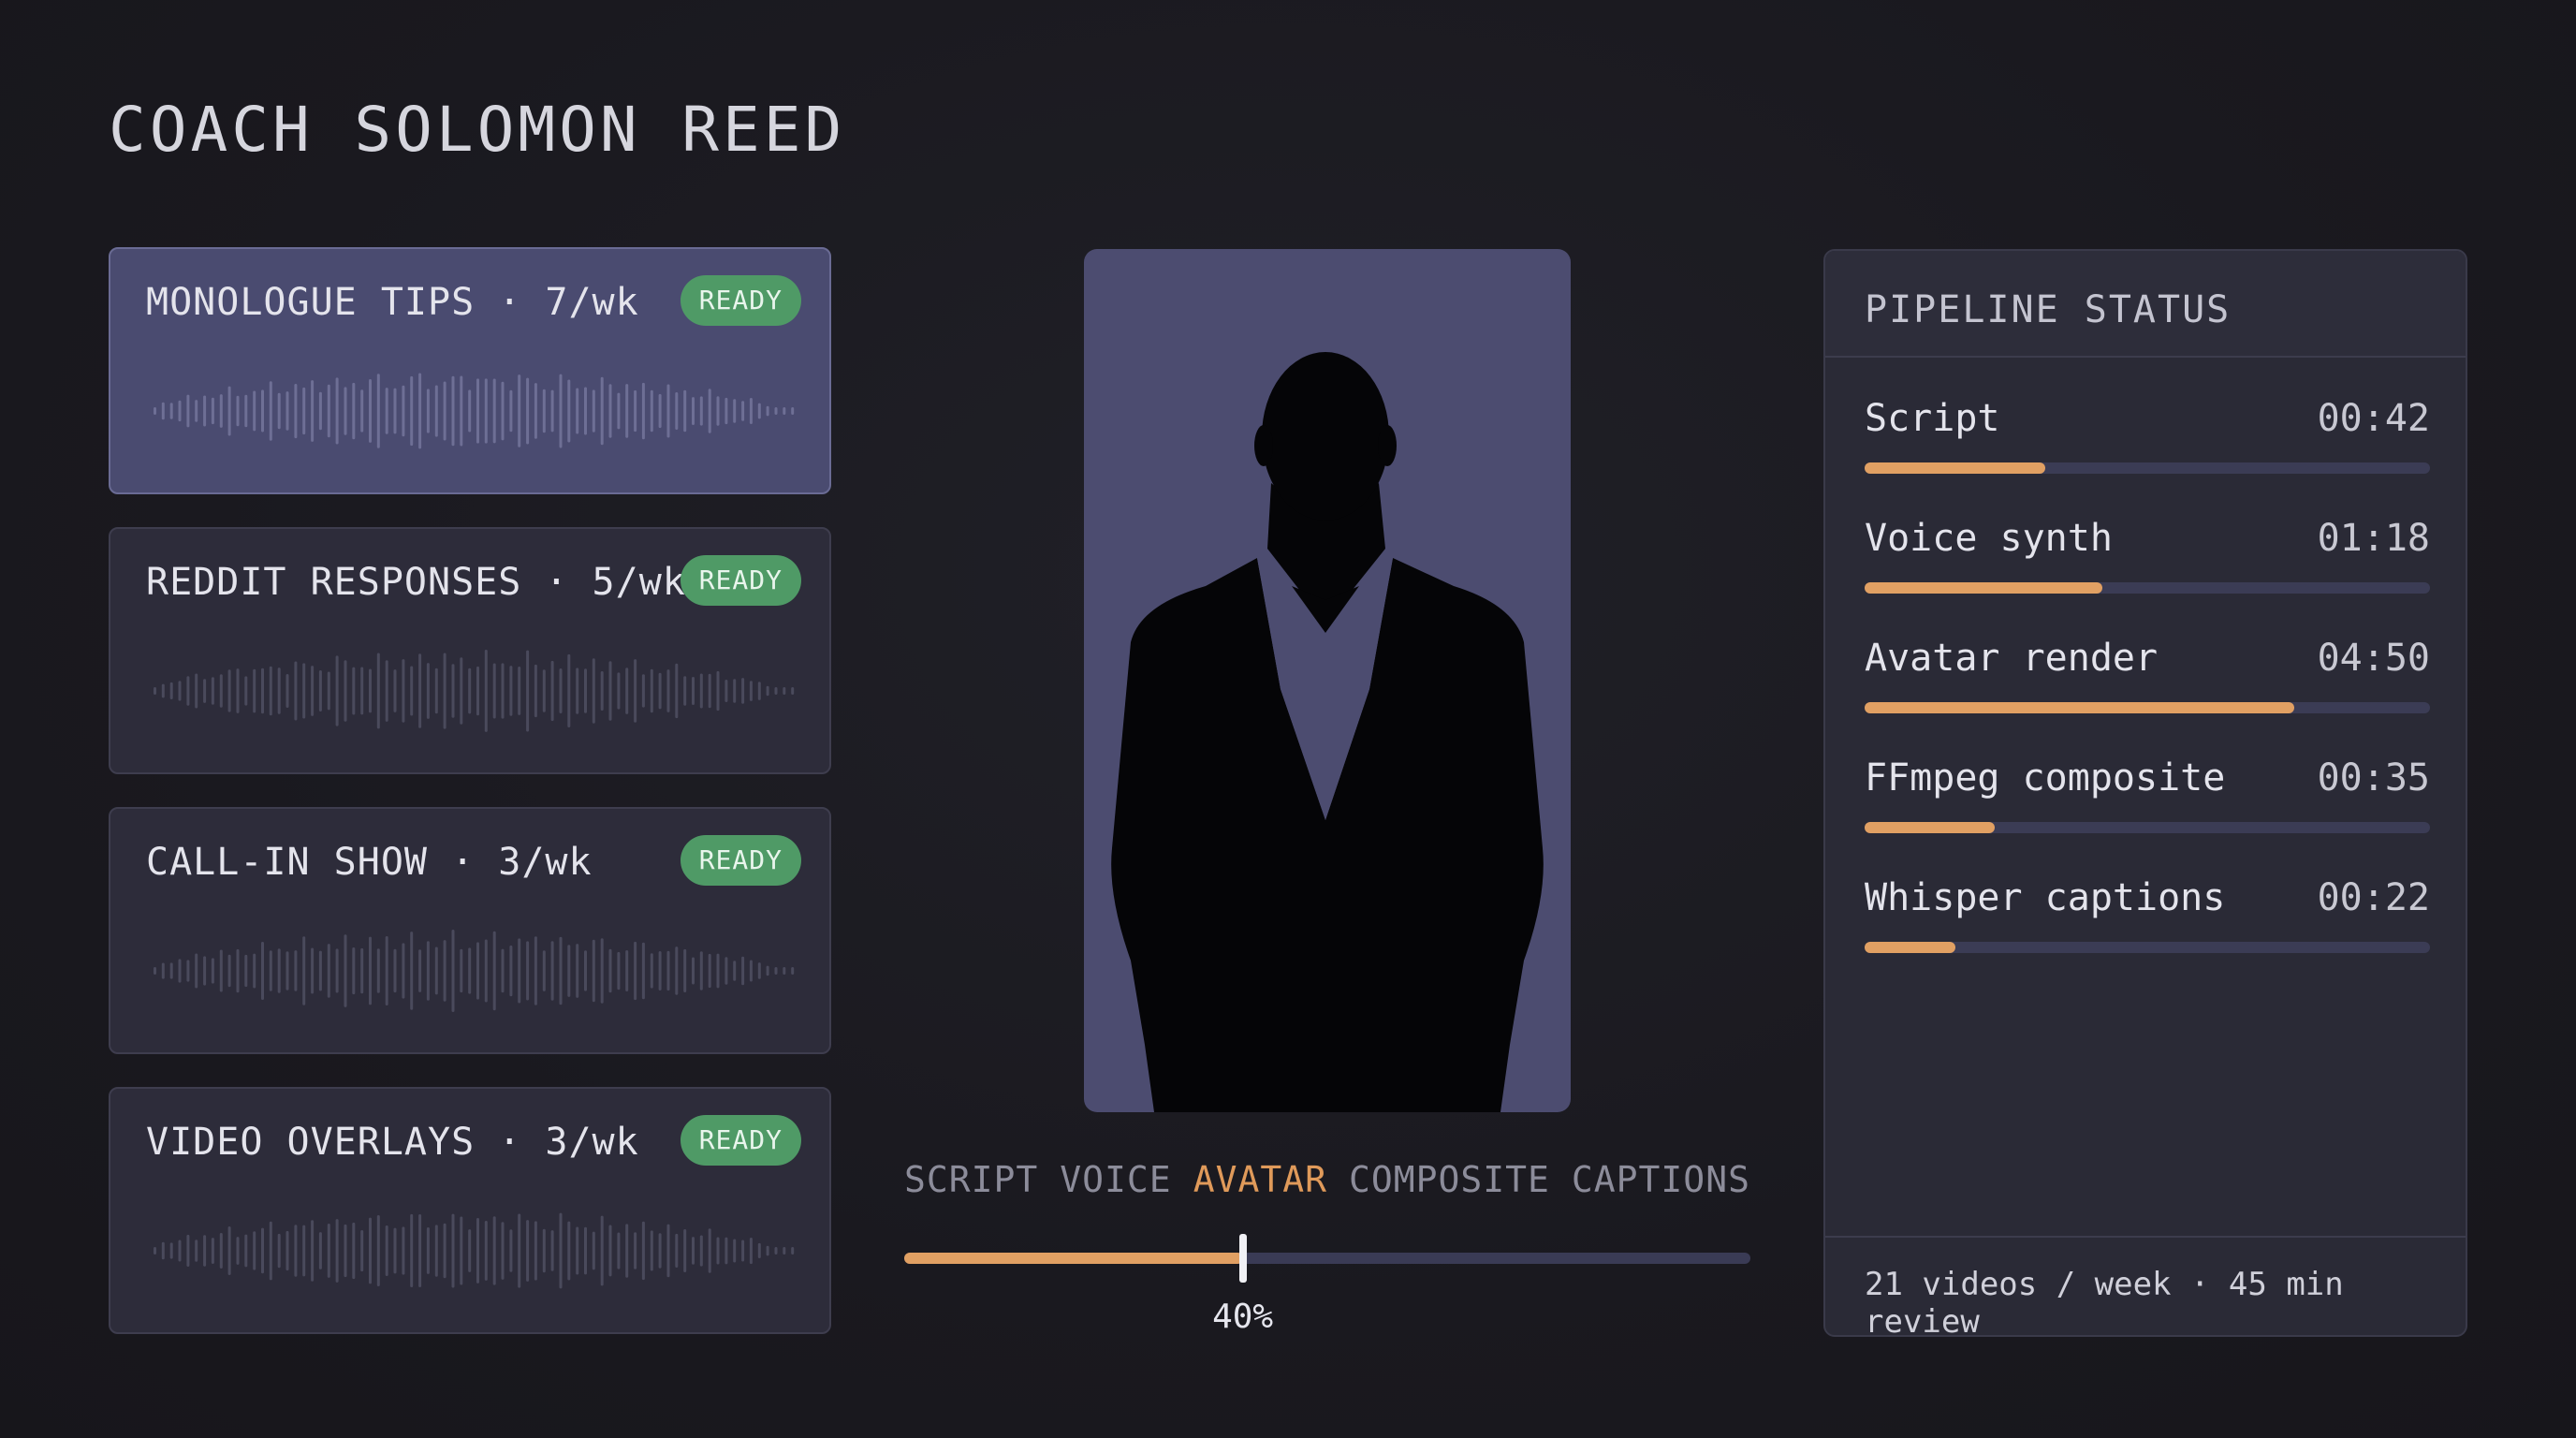  Describe the element at coordinates (741, 1140) in the screenshot. I see `status-badge: READY` at that location.